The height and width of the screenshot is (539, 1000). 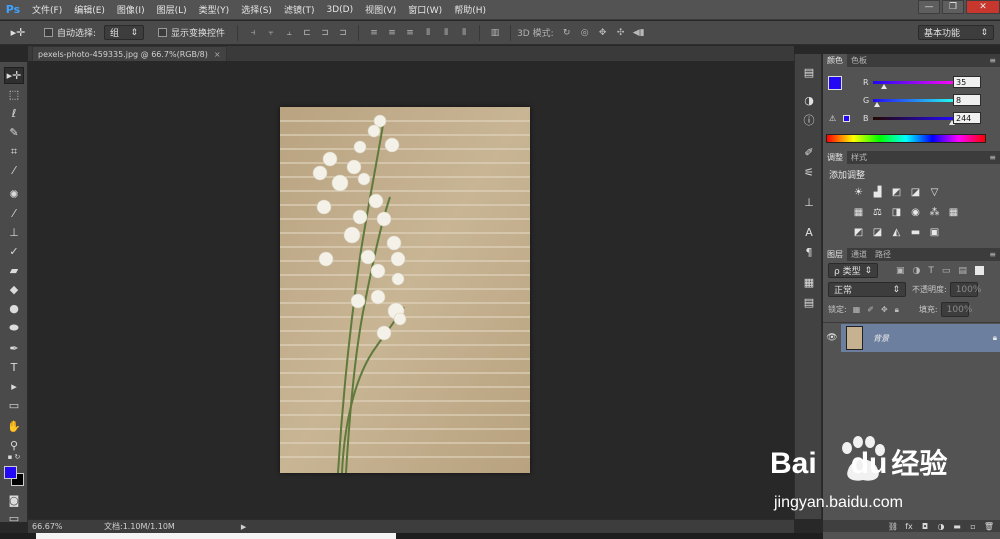 I want to click on filter-smart-object-icon: ▤, so click(x=962, y=271).